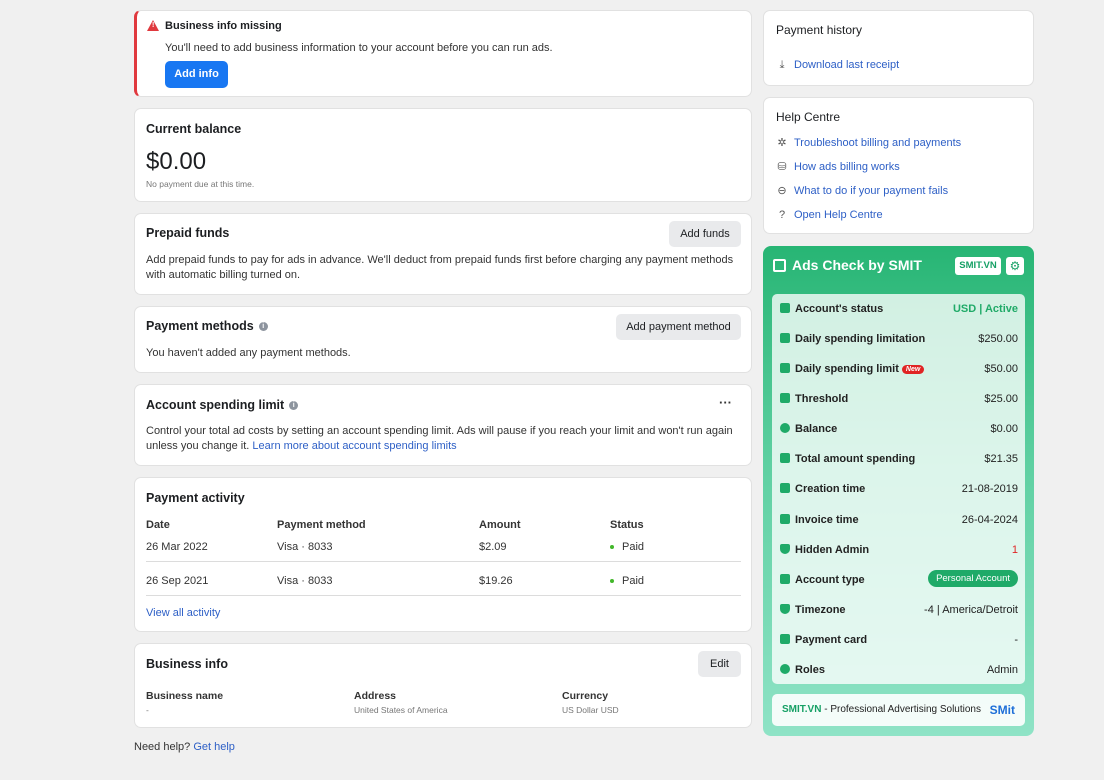  I want to click on payment-history-card: Payment history ⤓ Download last receipt, so click(898, 48).